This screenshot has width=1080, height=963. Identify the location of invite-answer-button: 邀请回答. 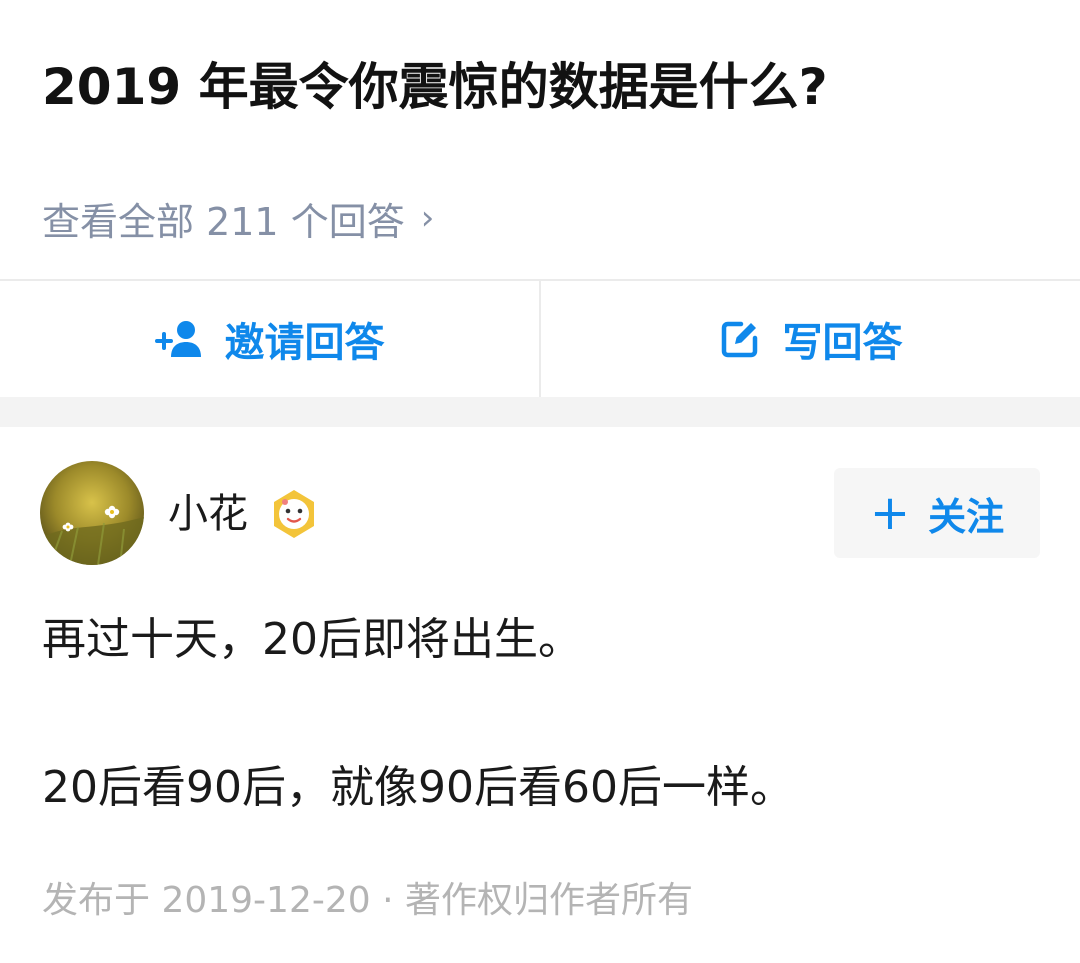
(269, 339).